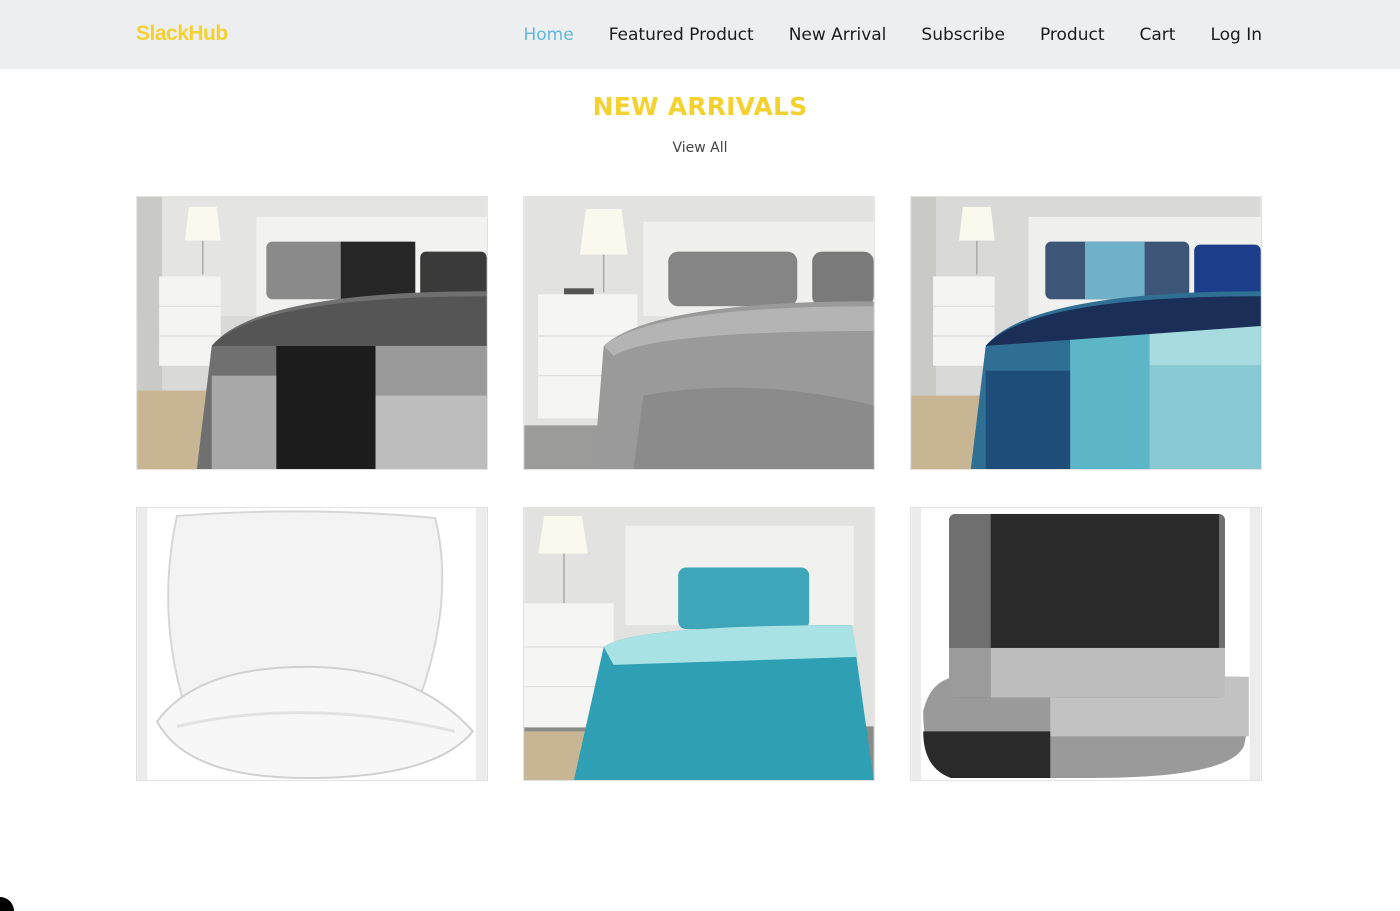 The height and width of the screenshot is (911, 1400). I want to click on brand-logo: SlackHub, so click(182, 34).